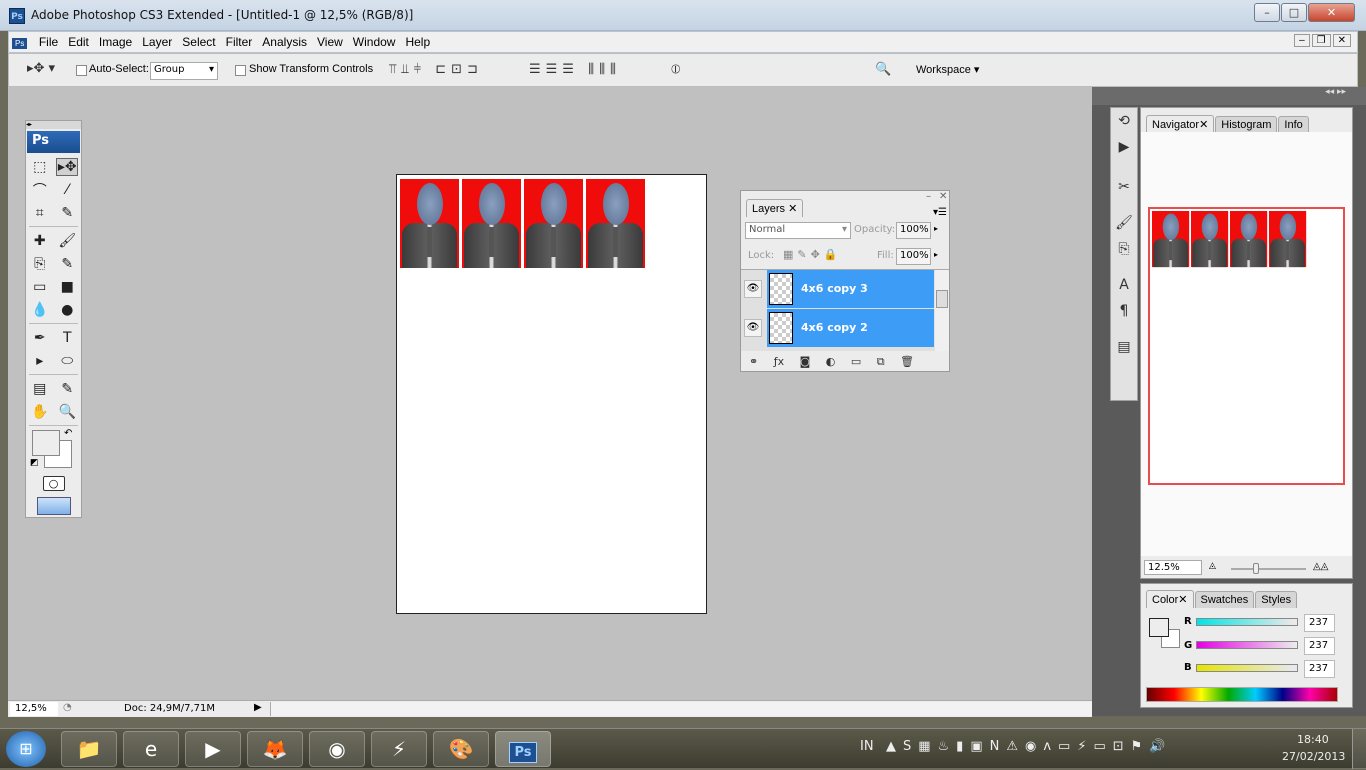 This screenshot has height=770, width=1366. Describe the element at coordinates (1170, 599) in the screenshot. I see `tab-color: Color✕` at that location.